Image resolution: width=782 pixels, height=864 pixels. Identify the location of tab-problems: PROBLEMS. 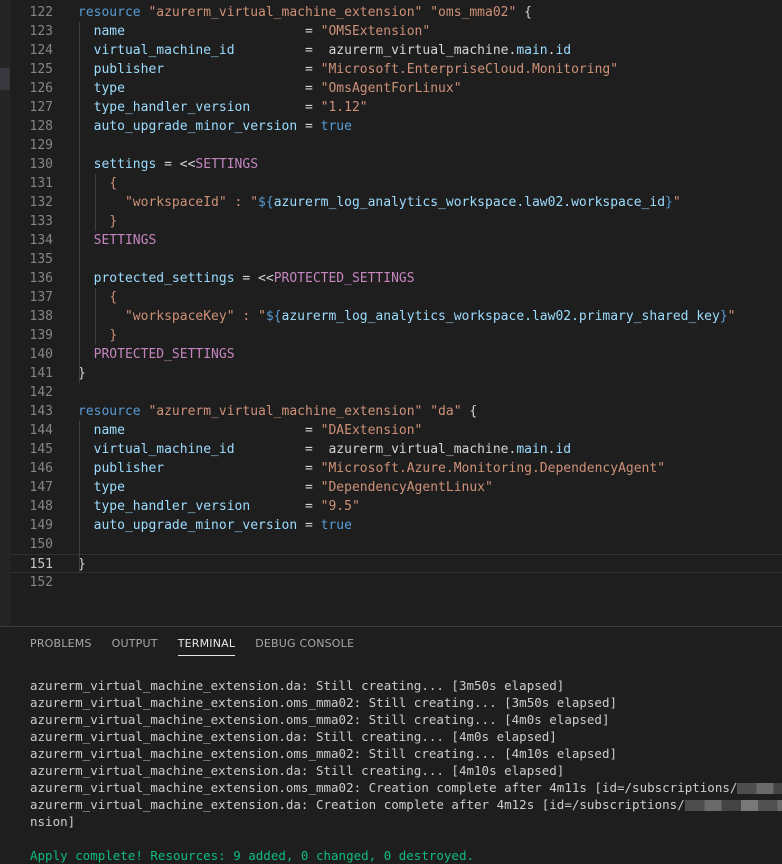
(61, 644).